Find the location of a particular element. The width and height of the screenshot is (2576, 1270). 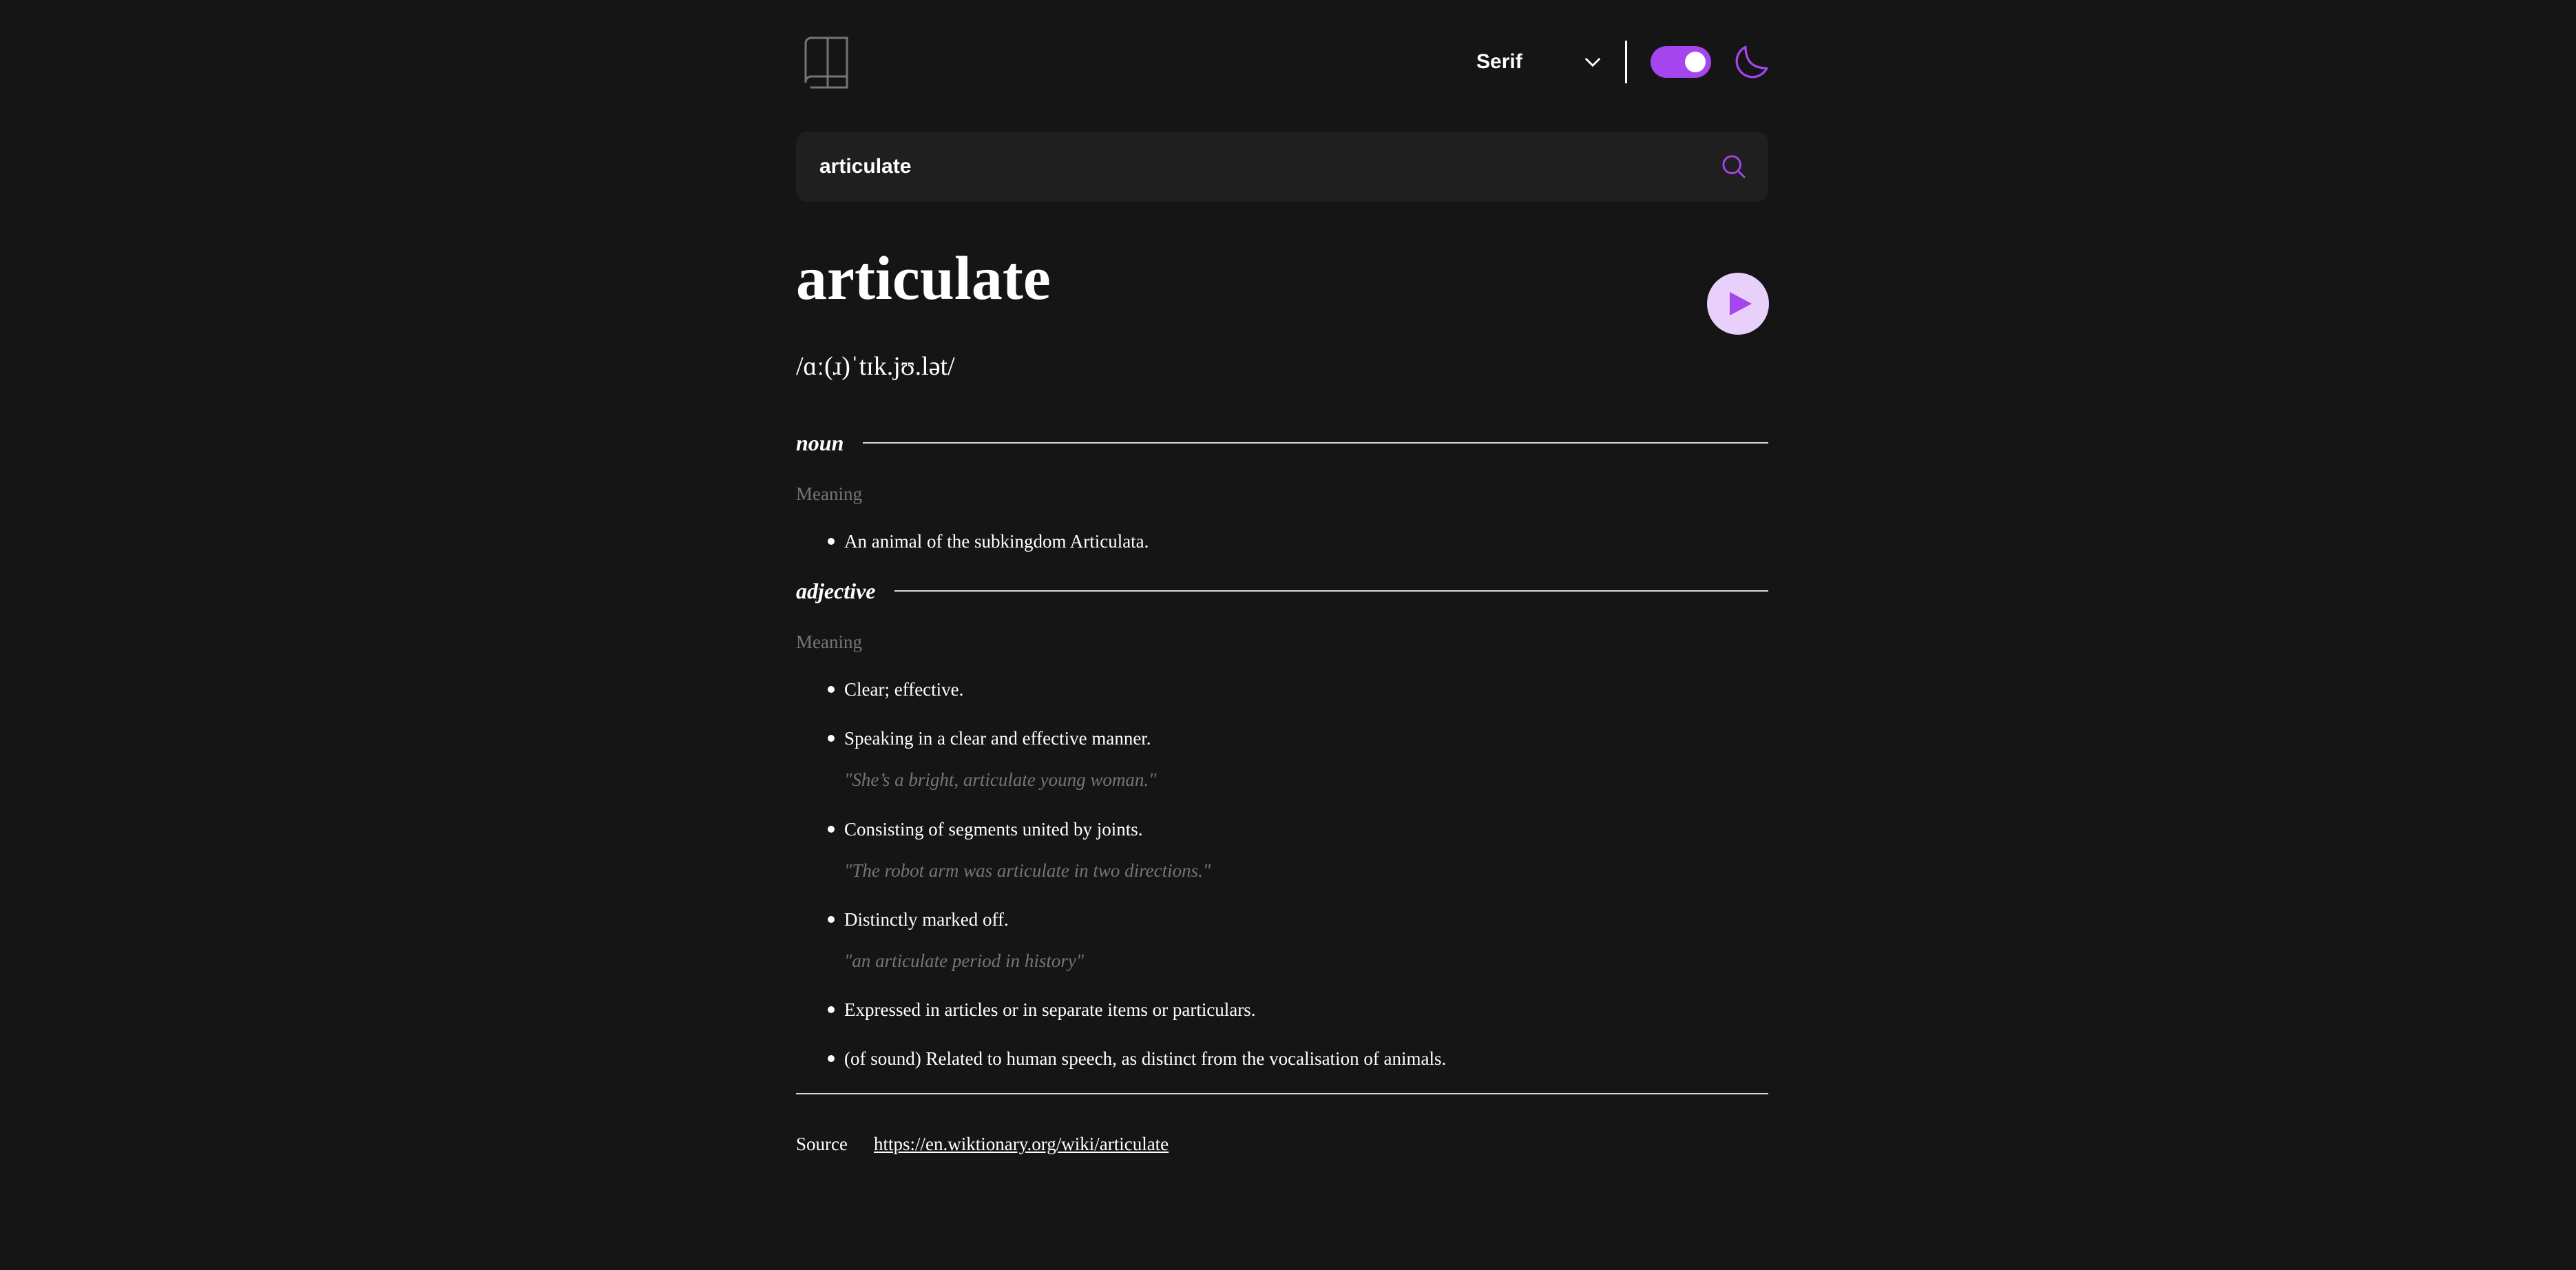

search-bar is located at coordinates (1282, 167).